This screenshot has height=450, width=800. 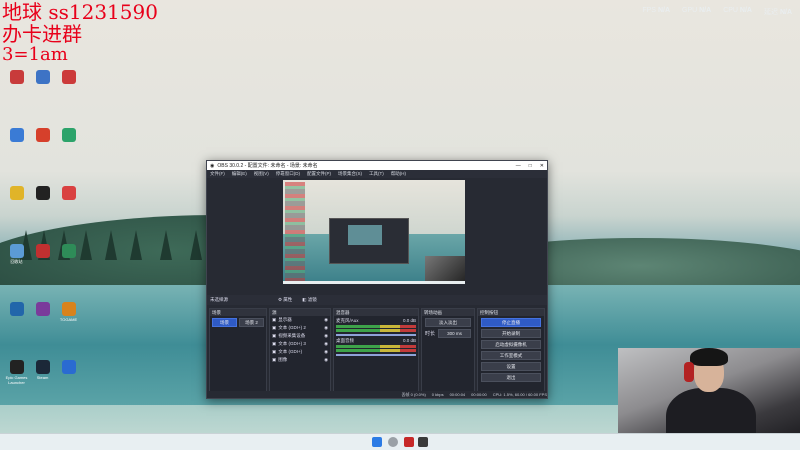 What do you see at coordinates (300, 344) in the screenshot?
I see `source-item: ▣ 文本 (GDI+) 3 ◉` at bounding box center [300, 344].